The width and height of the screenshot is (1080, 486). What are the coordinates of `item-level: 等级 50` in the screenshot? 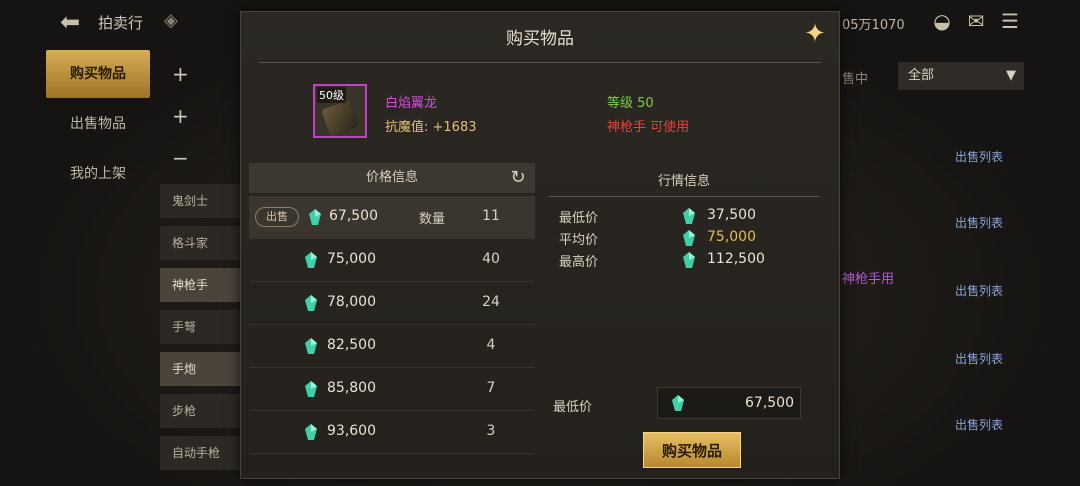 It's located at (630, 103).